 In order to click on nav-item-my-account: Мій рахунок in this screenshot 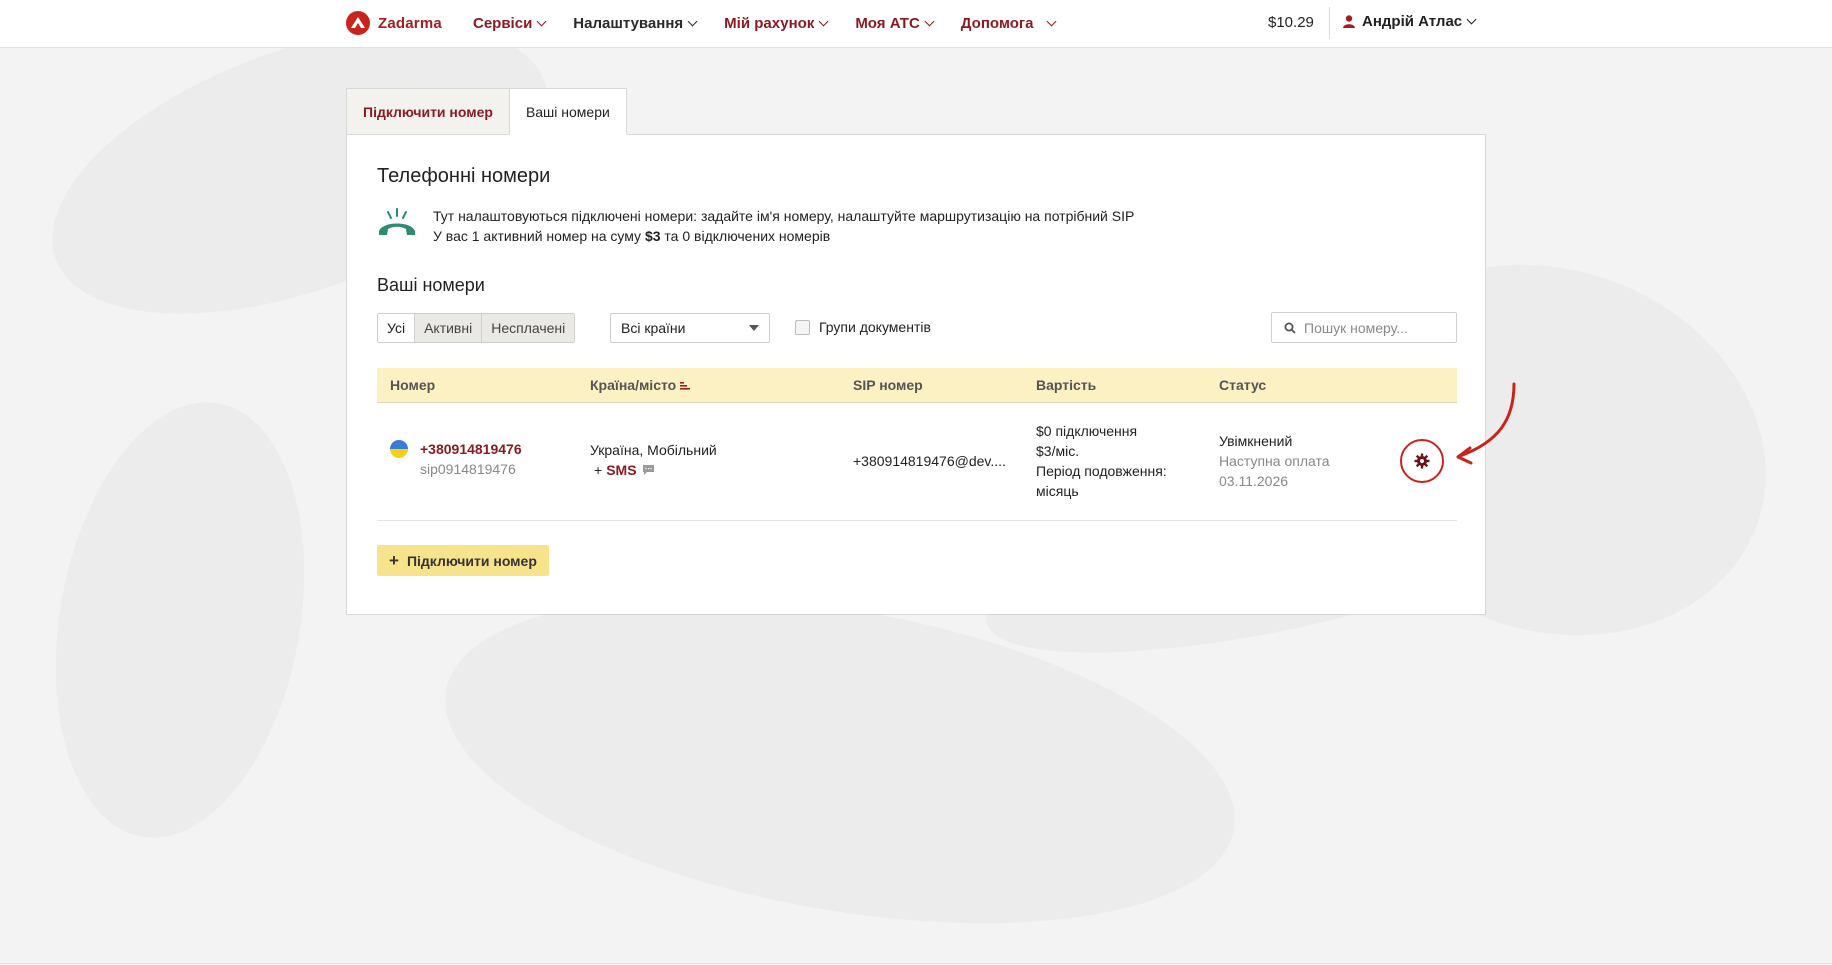, I will do `click(776, 23)`.